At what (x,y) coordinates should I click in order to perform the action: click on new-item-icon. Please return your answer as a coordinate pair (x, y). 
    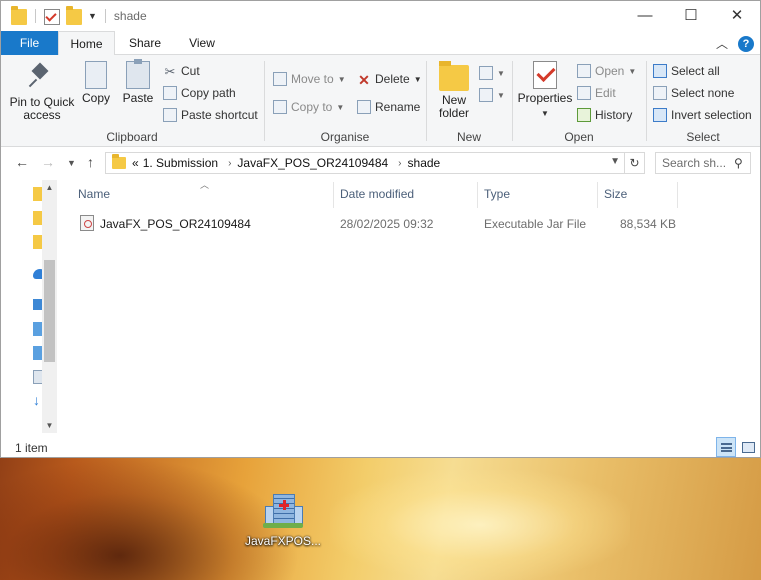
    Looking at the image, I should click on (486, 73).